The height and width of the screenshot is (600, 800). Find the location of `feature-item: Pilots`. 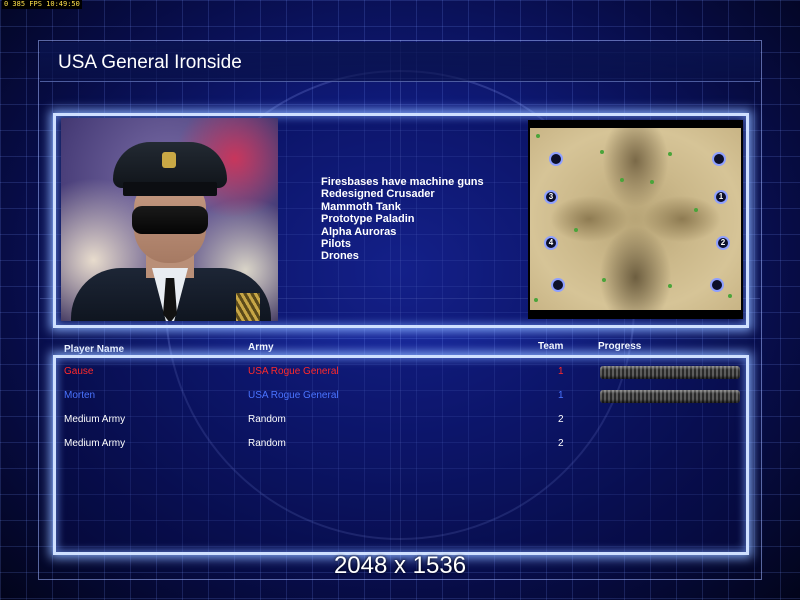

feature-item: Pilots is located at coordinates (336, 244).